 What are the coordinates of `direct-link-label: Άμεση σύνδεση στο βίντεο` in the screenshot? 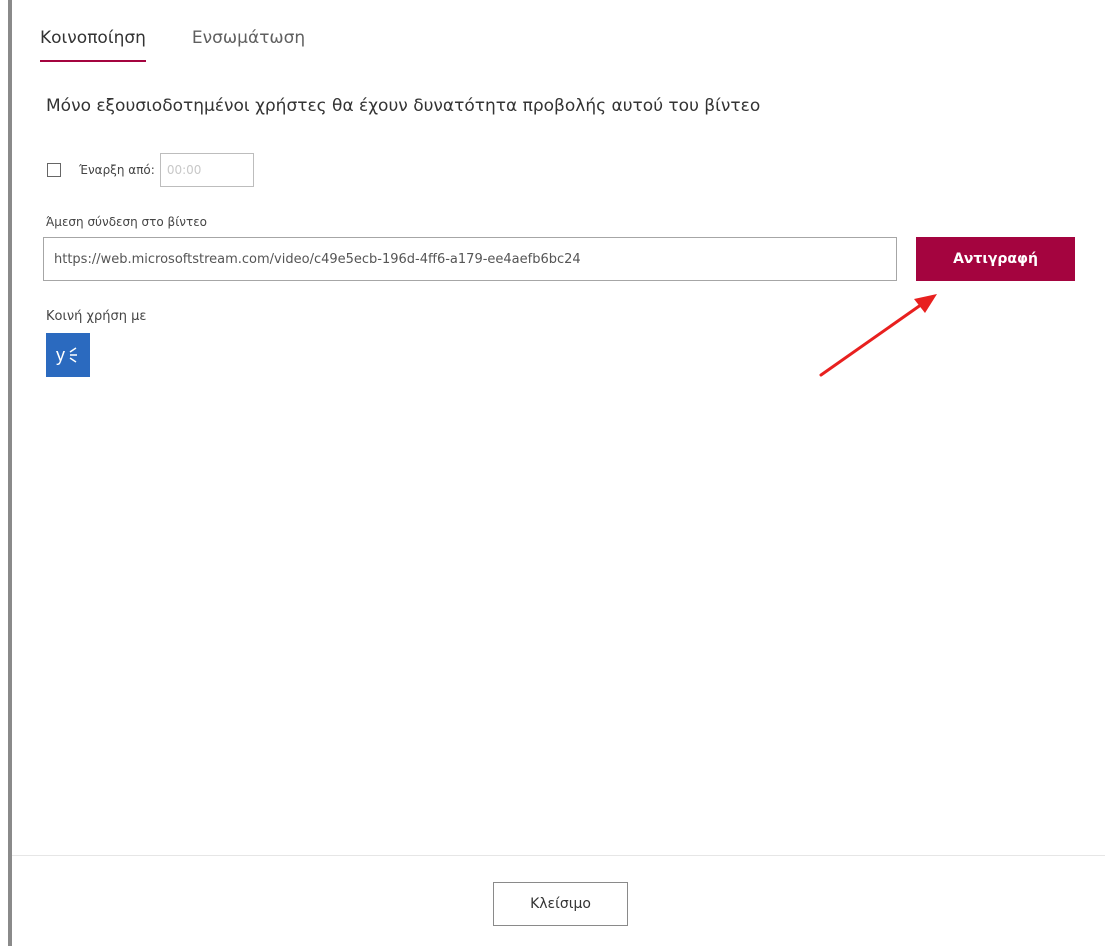 It's located at (127, 222).